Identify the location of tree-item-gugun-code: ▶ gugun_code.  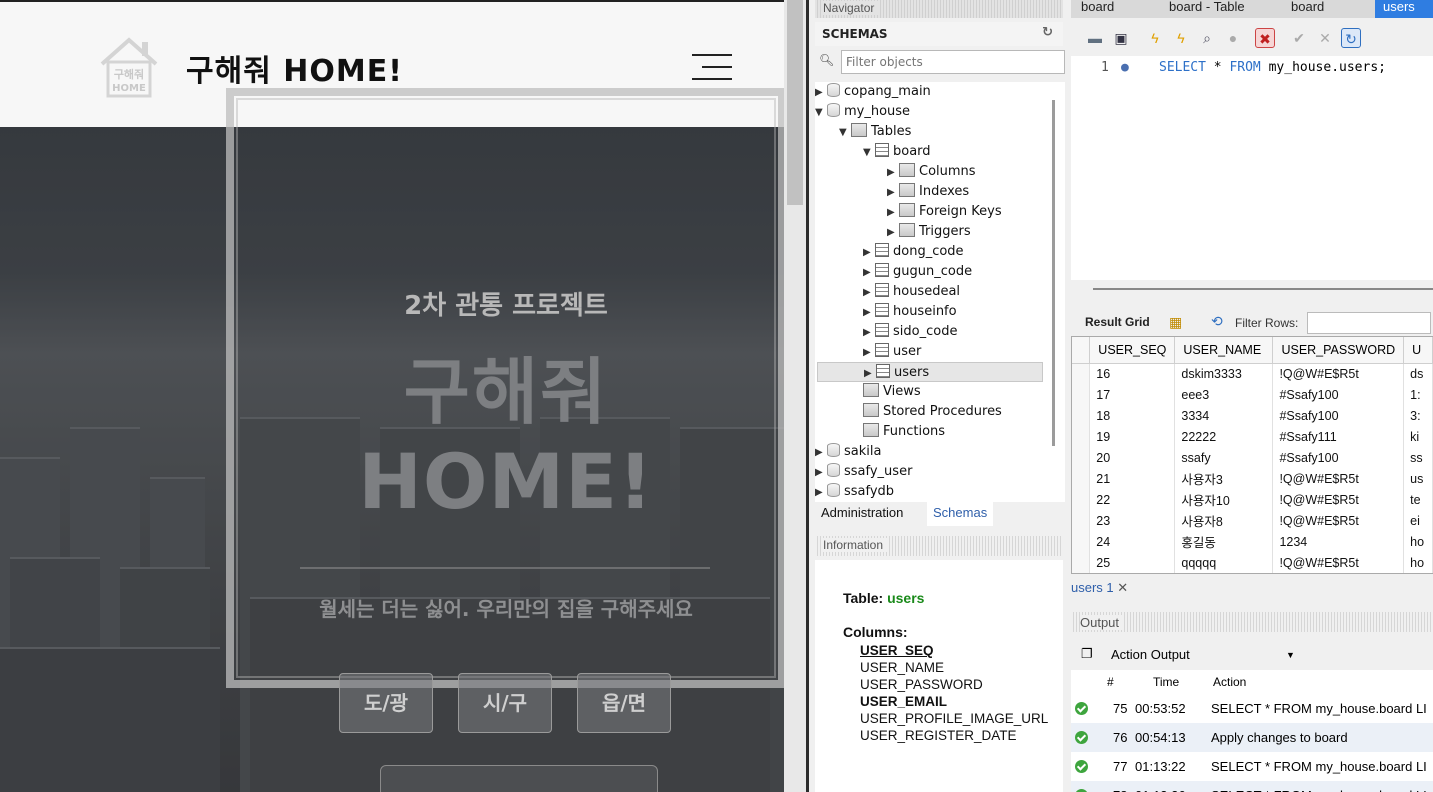
(917, 272).